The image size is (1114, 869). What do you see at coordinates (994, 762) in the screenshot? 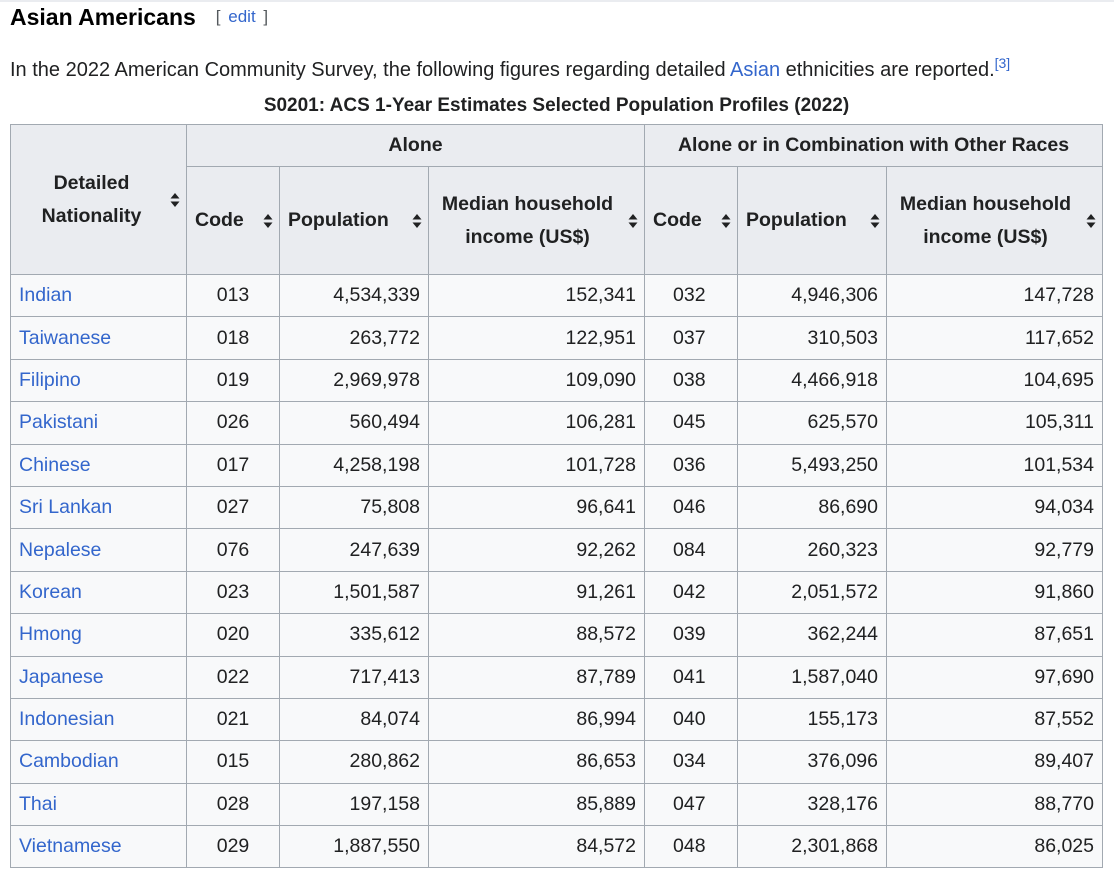
I see `income-combination-cell: 89,407` at bounding box center [994, 762].